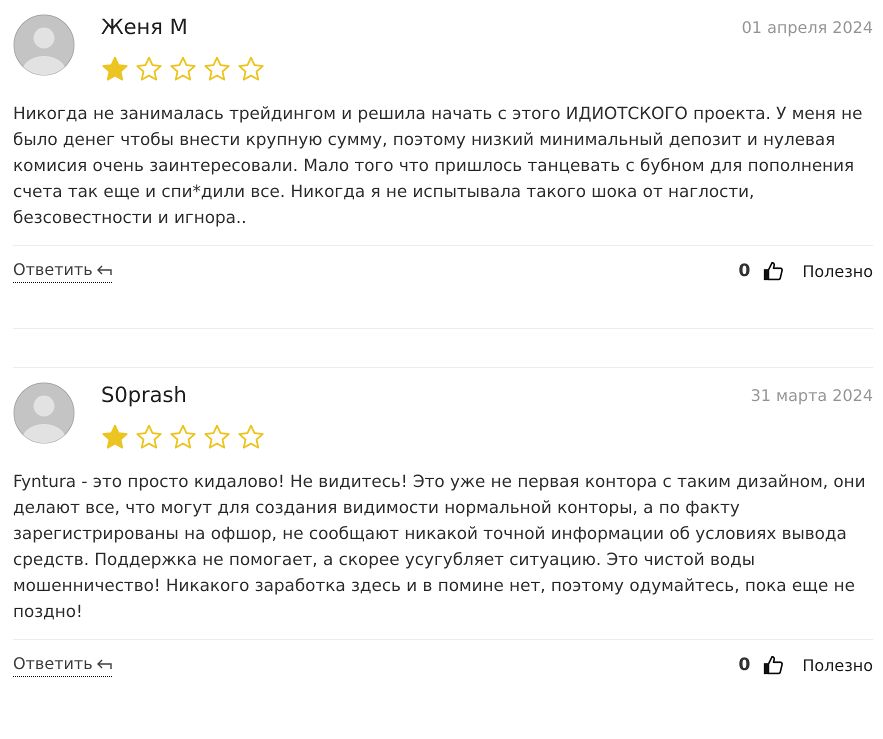  Describe the element at coordinates (144, 395) in the screenshot. I see `author-name: S0prash` at that location.